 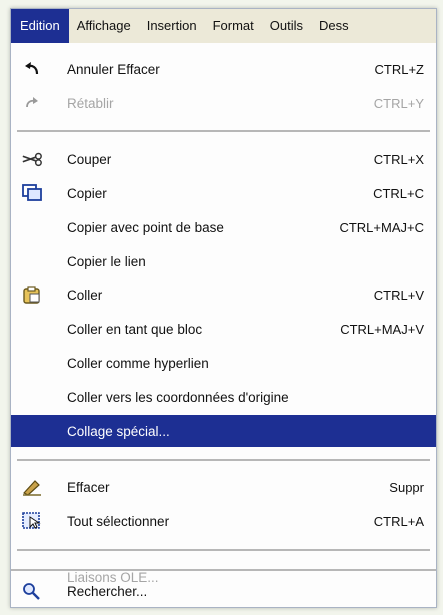 I want to click on menubar-item-outils: Outils, so click(x=286, y=26).